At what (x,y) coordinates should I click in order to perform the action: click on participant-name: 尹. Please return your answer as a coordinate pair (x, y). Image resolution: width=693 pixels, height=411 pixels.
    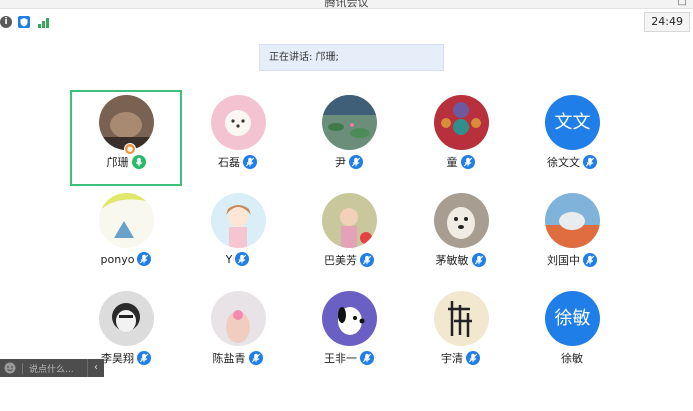
    Looking at the image, I should click on (340, 162).